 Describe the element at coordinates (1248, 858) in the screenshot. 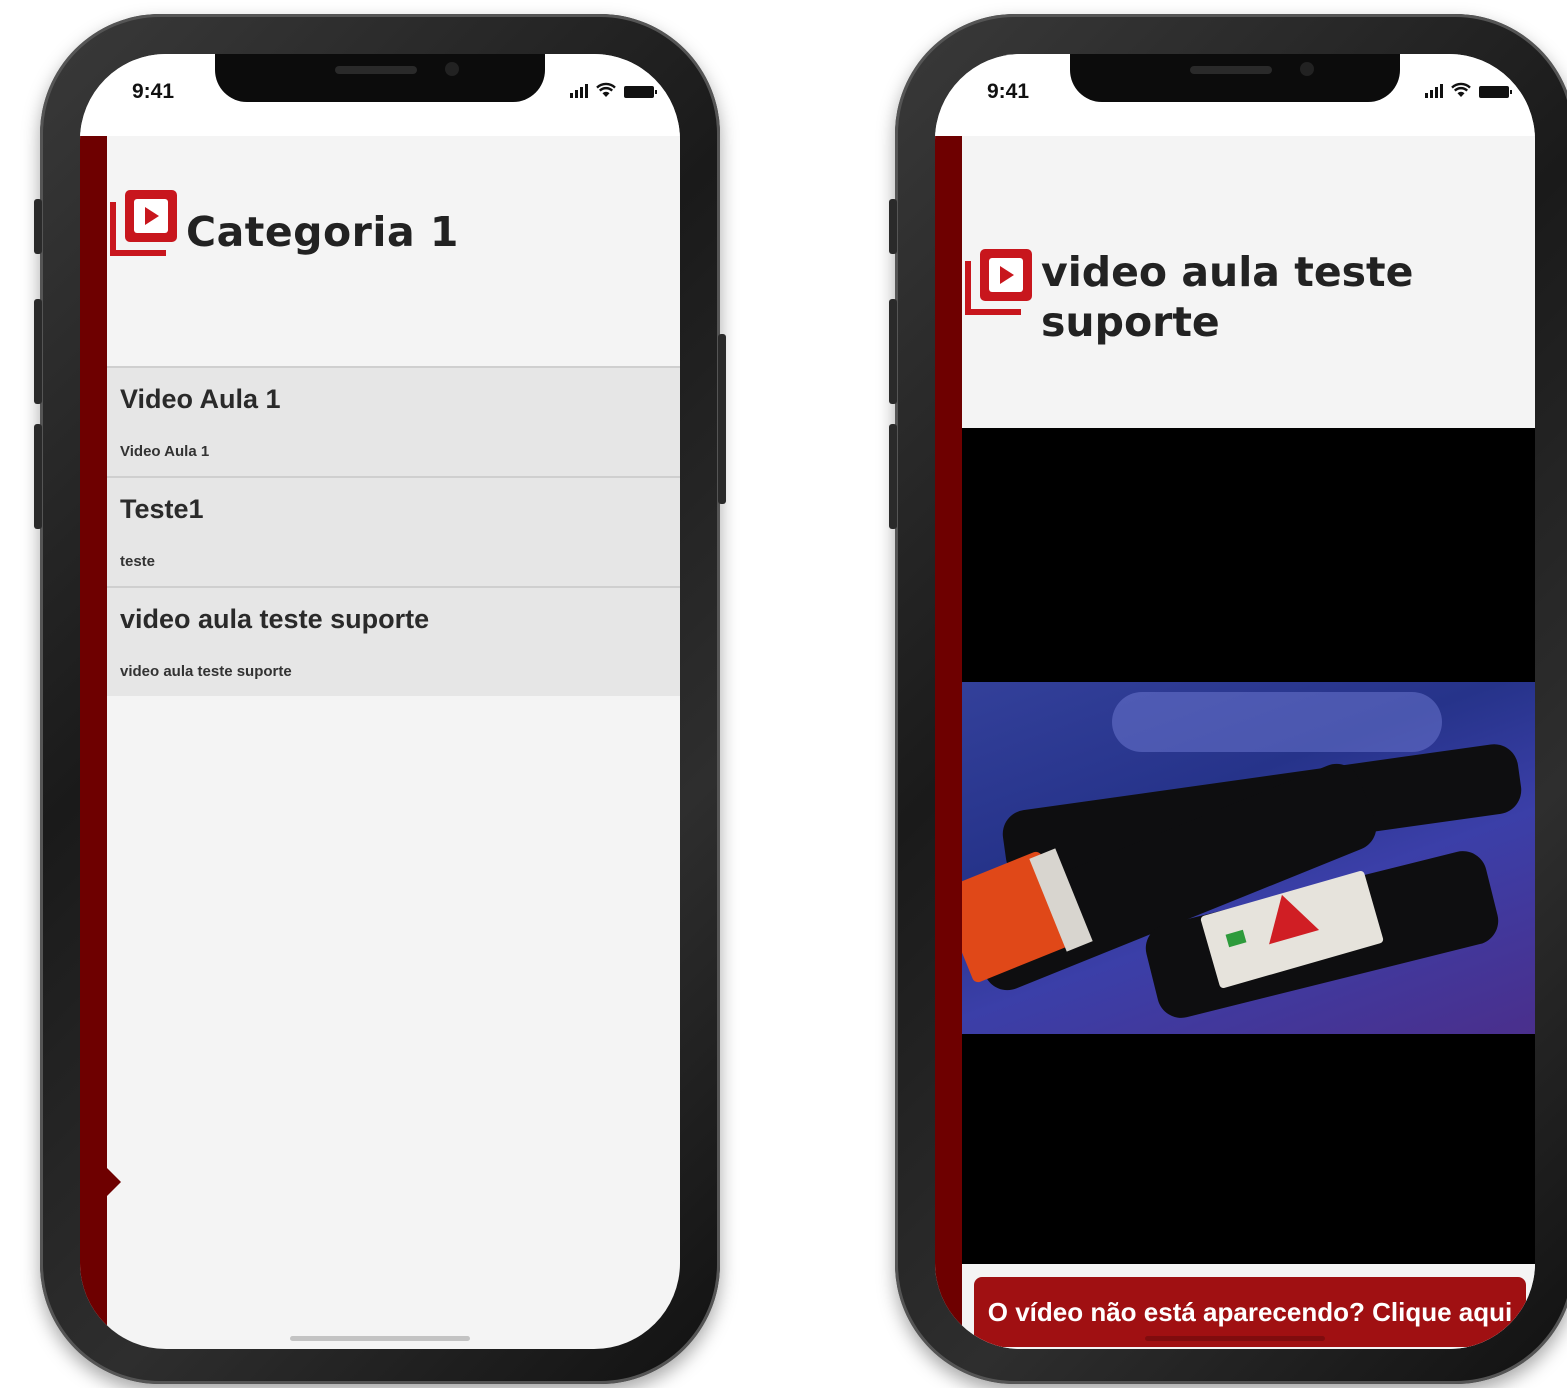

I see `video-thumbnail` at that location.